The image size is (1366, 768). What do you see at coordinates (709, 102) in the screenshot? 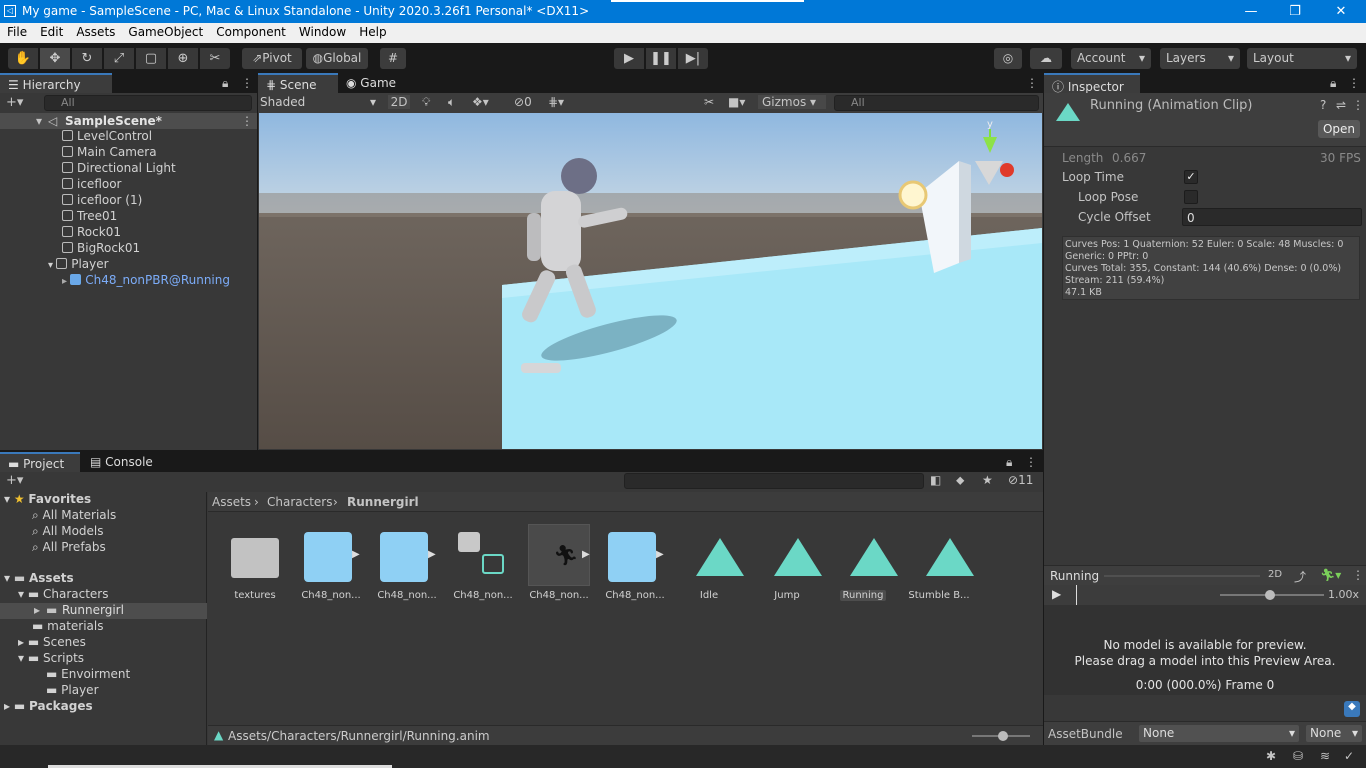
I see `tools-icon: ✂` at bounding box center [709, 102].